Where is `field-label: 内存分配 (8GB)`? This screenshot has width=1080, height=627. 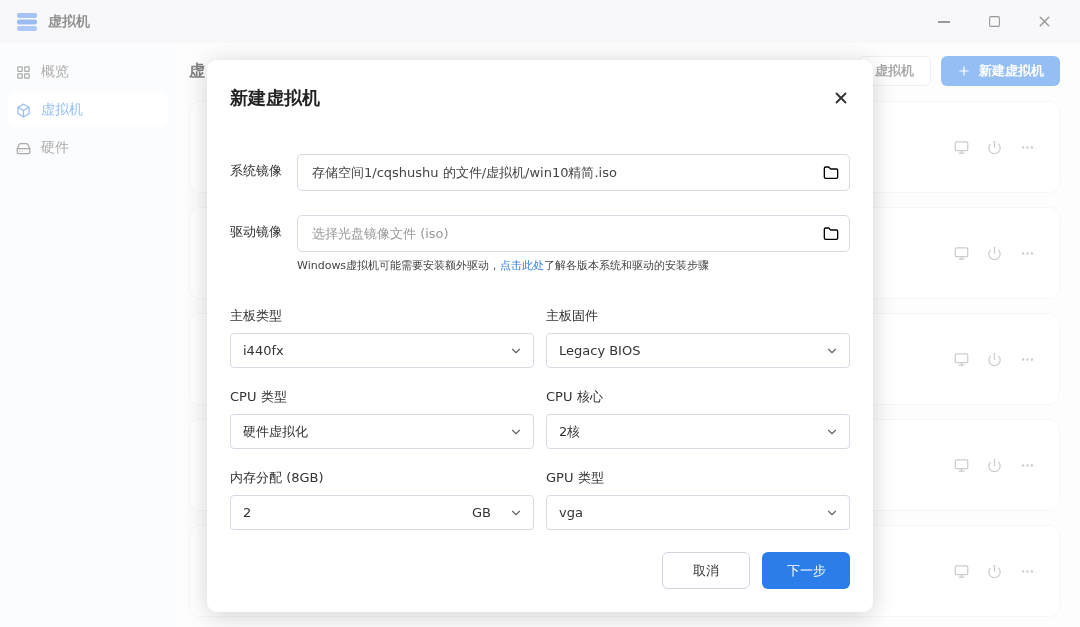
field-label: 内存分配 (8GB) is located at coordinates (277, 478).